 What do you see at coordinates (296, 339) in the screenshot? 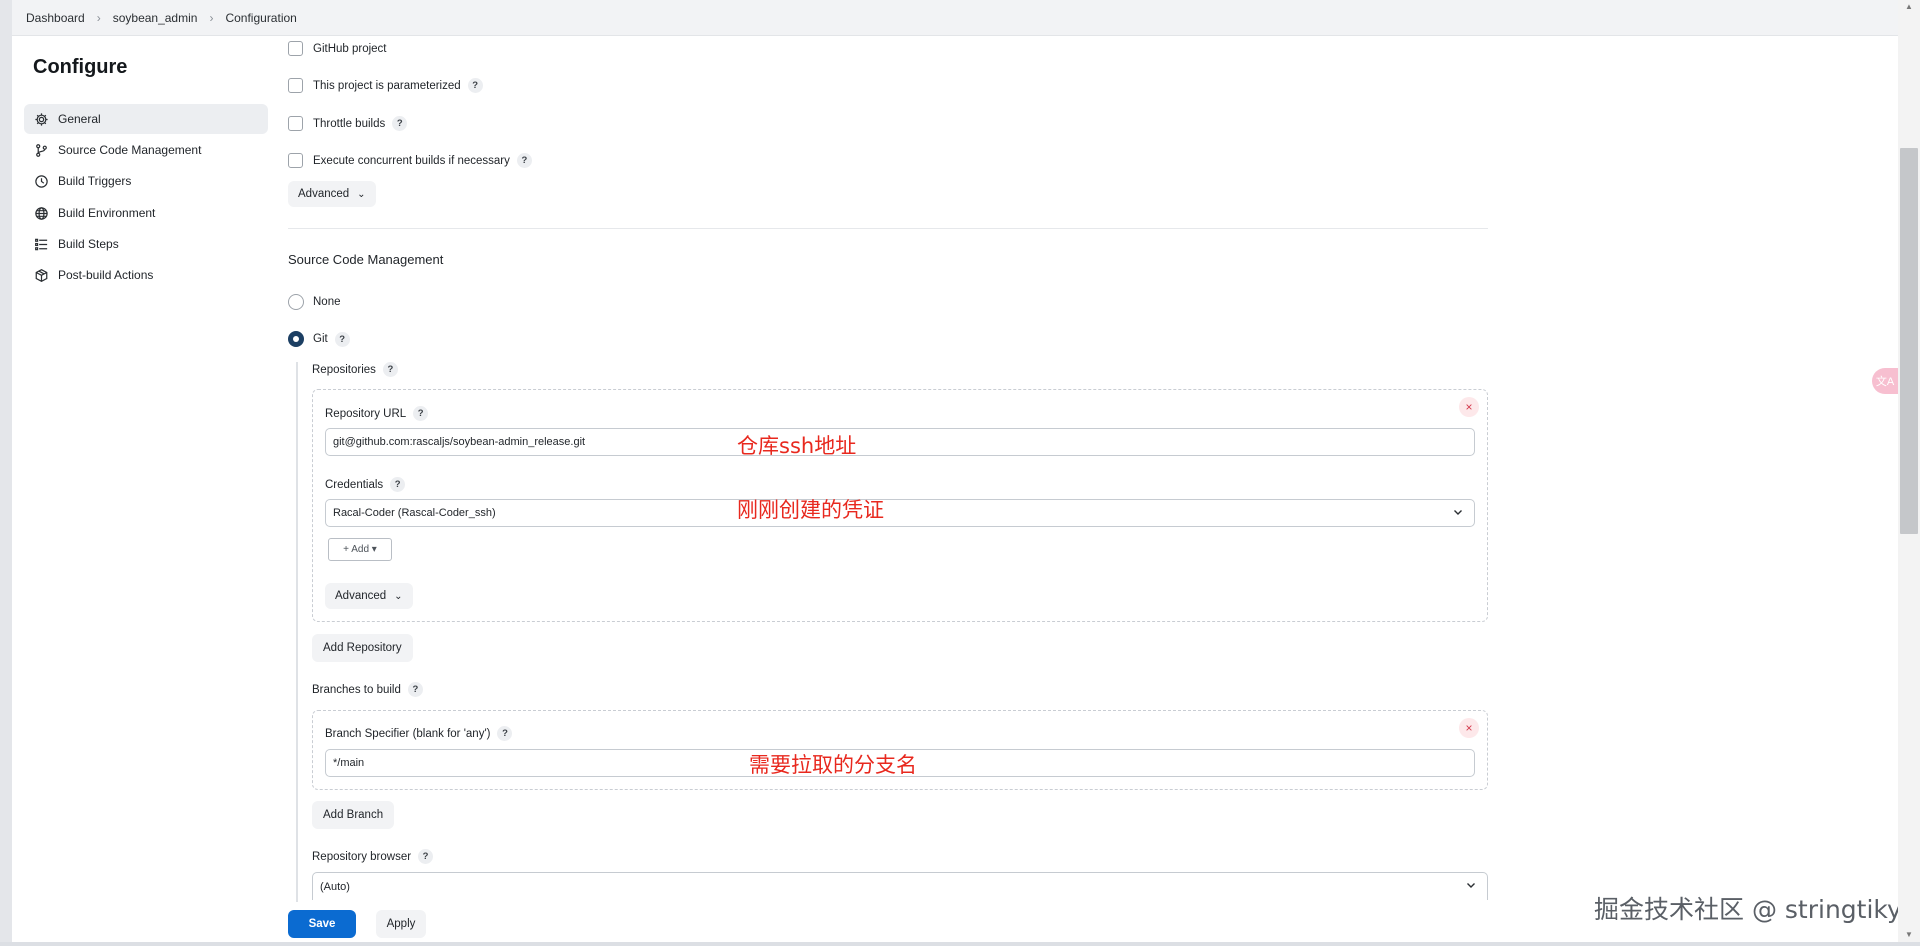
I see `radio-git-selected` at bounding box center [296, 339].